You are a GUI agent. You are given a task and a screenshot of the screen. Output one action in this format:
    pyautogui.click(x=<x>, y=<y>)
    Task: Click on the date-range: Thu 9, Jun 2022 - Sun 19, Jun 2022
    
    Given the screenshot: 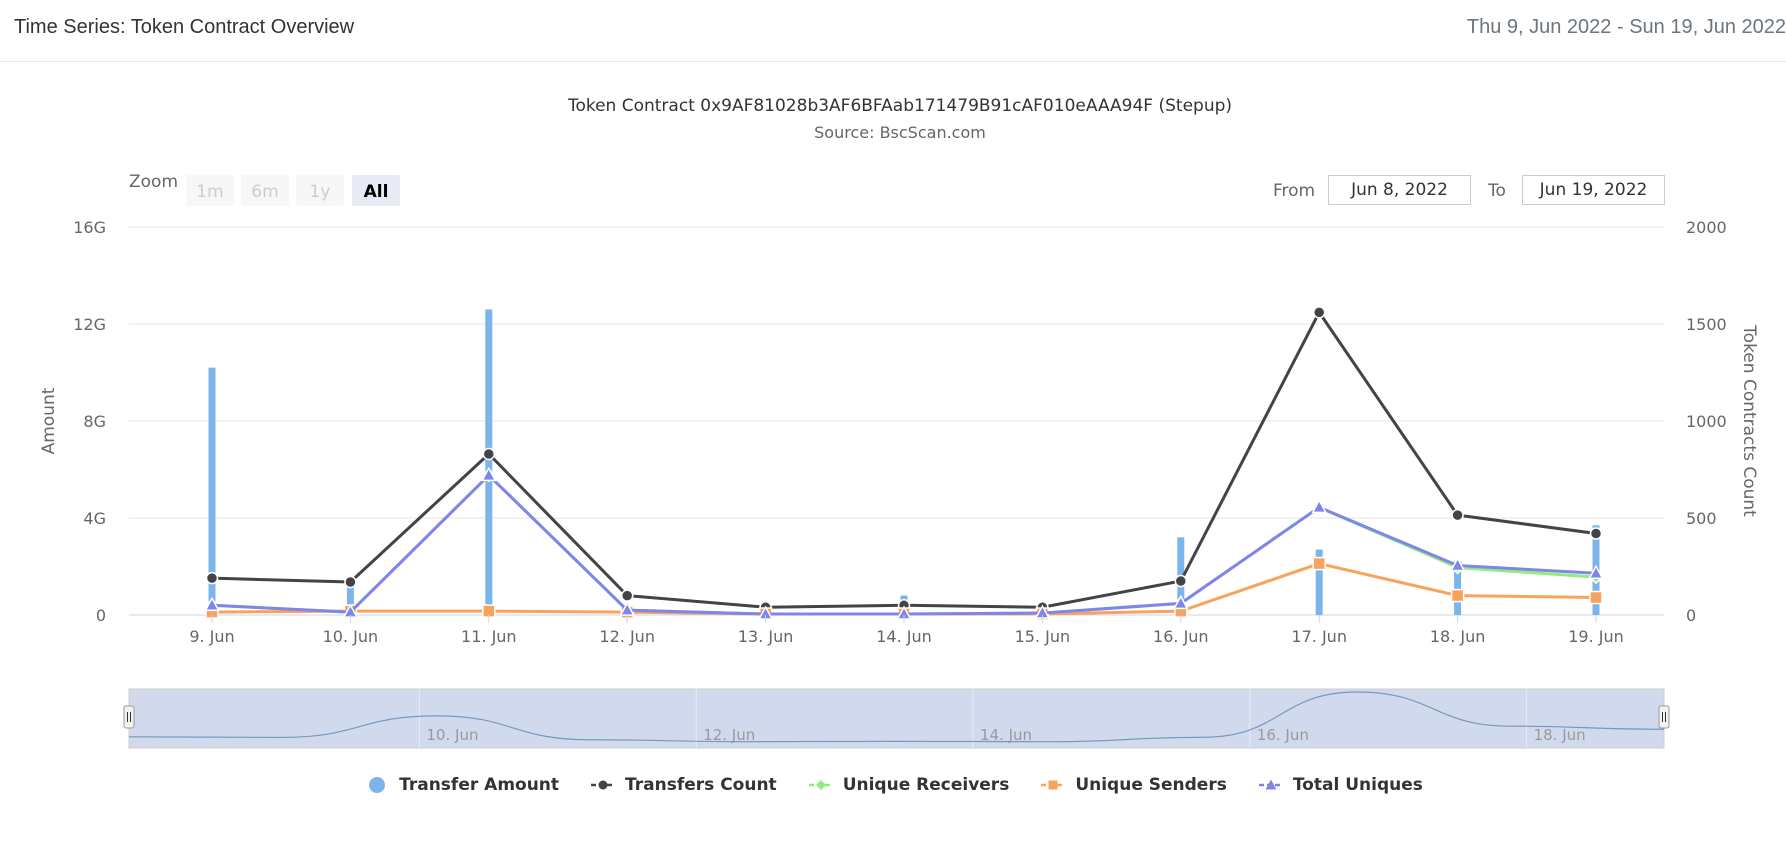 What is the action you would take?
    pyautogui.click(x=1626, y=27)
    